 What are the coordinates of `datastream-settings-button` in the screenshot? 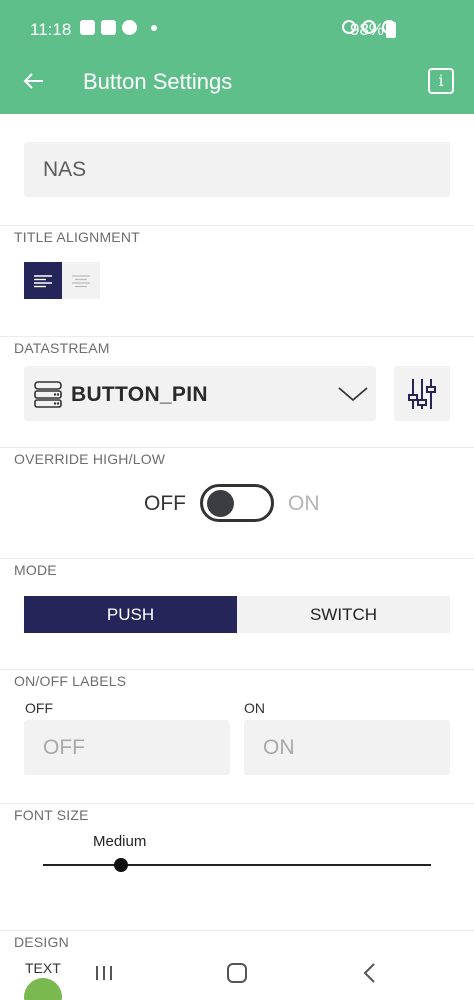 It's located at (422, 393).